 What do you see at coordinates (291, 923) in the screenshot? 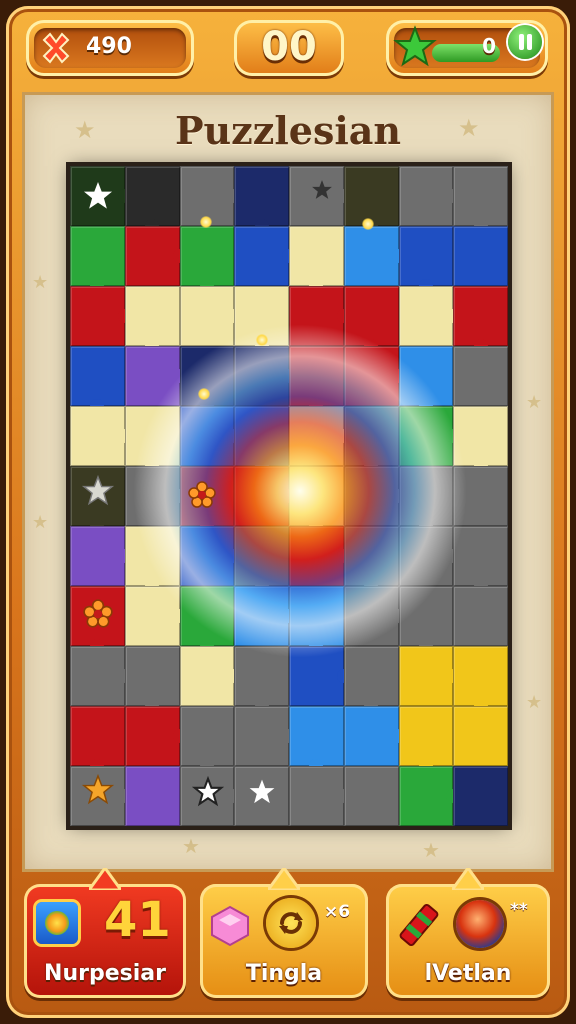
I see `refresh-icon` at bounding box center [291, 923].